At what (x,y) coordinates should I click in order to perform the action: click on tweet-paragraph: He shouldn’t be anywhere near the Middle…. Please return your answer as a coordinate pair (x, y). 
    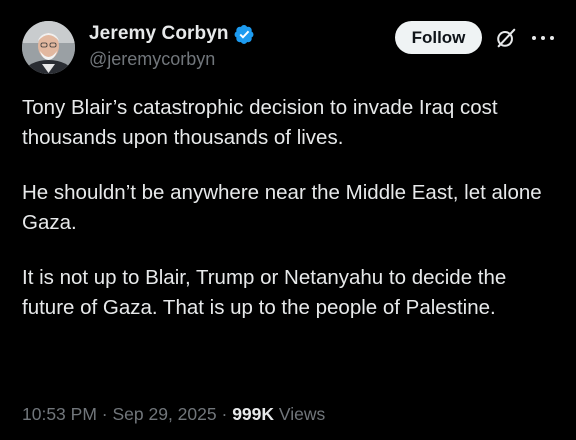
    Looking at the image, I should click on (282, 207).